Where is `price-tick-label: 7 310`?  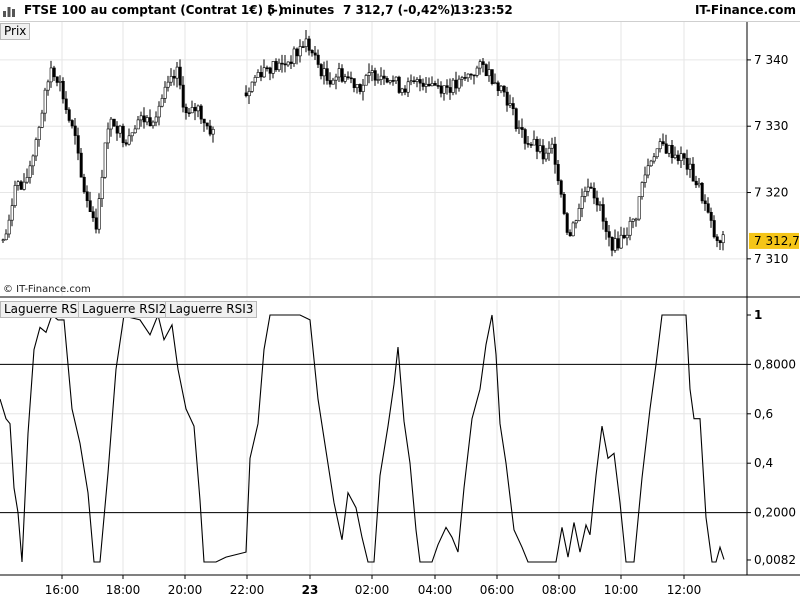 price-tick-label: 7 310 is located at coordinates (771, 259).